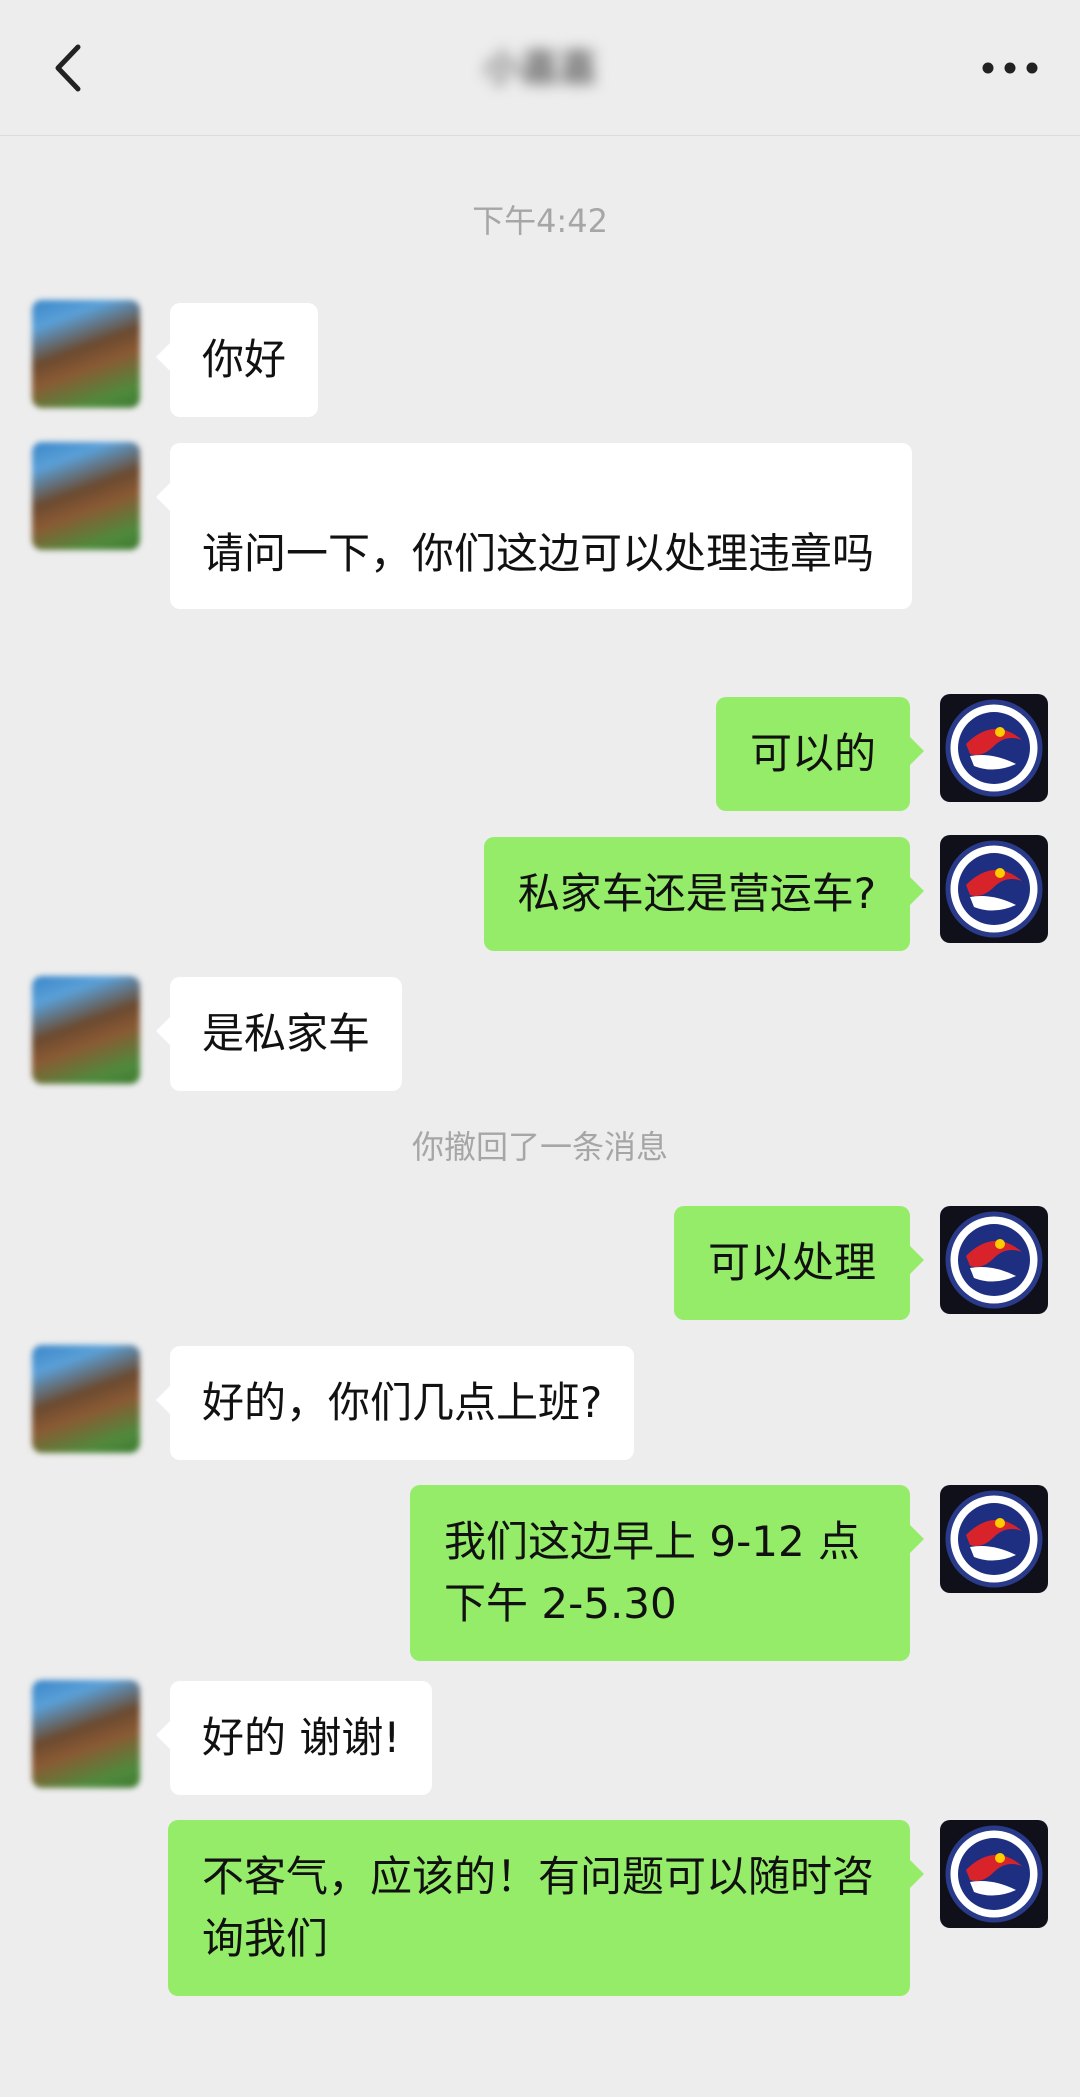 The image size is (1080, 2097). I want to click on back-button, so click(68, 68).